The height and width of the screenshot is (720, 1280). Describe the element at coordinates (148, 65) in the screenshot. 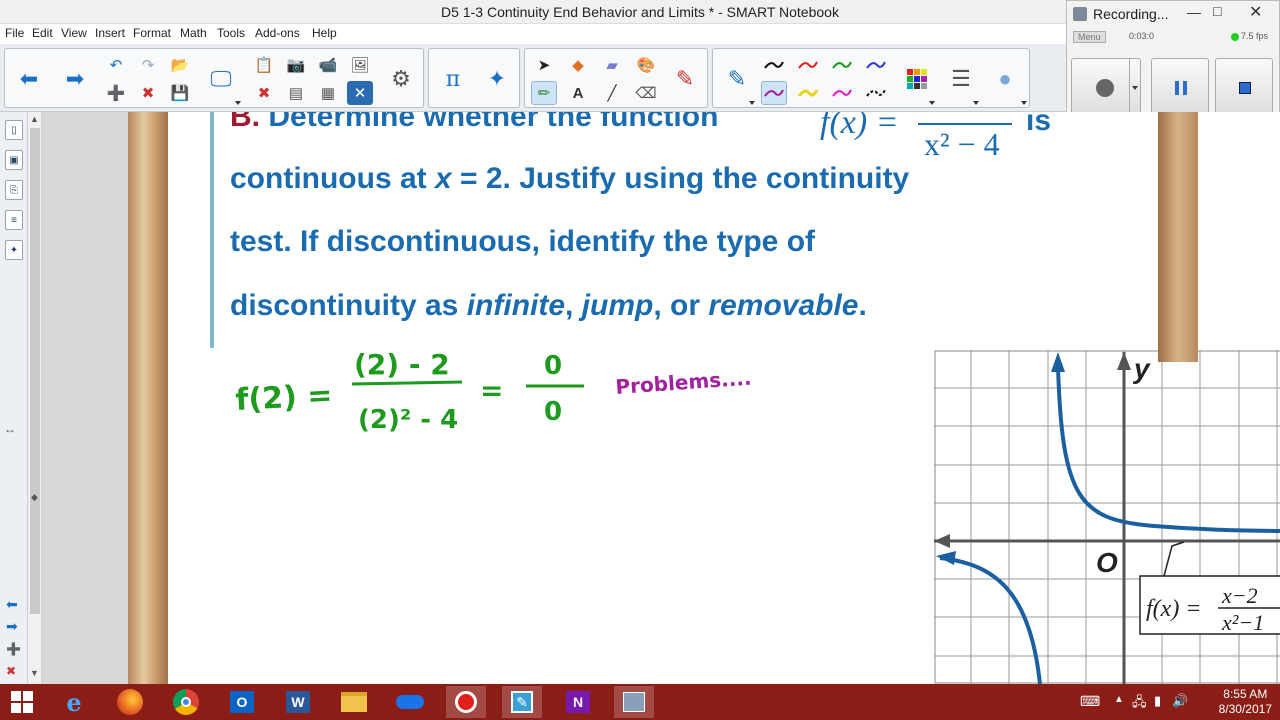

I see `redo-icon: ↷` at that location.